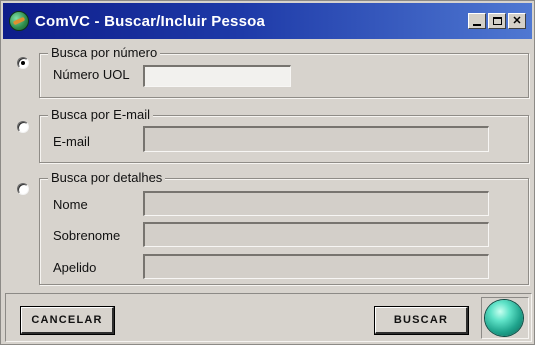 The image size is (535, 345). What do you see at coordinates (70, 204) in the screenshot?
I see `first-name-label: Nome` at bounding box center [70, 204].